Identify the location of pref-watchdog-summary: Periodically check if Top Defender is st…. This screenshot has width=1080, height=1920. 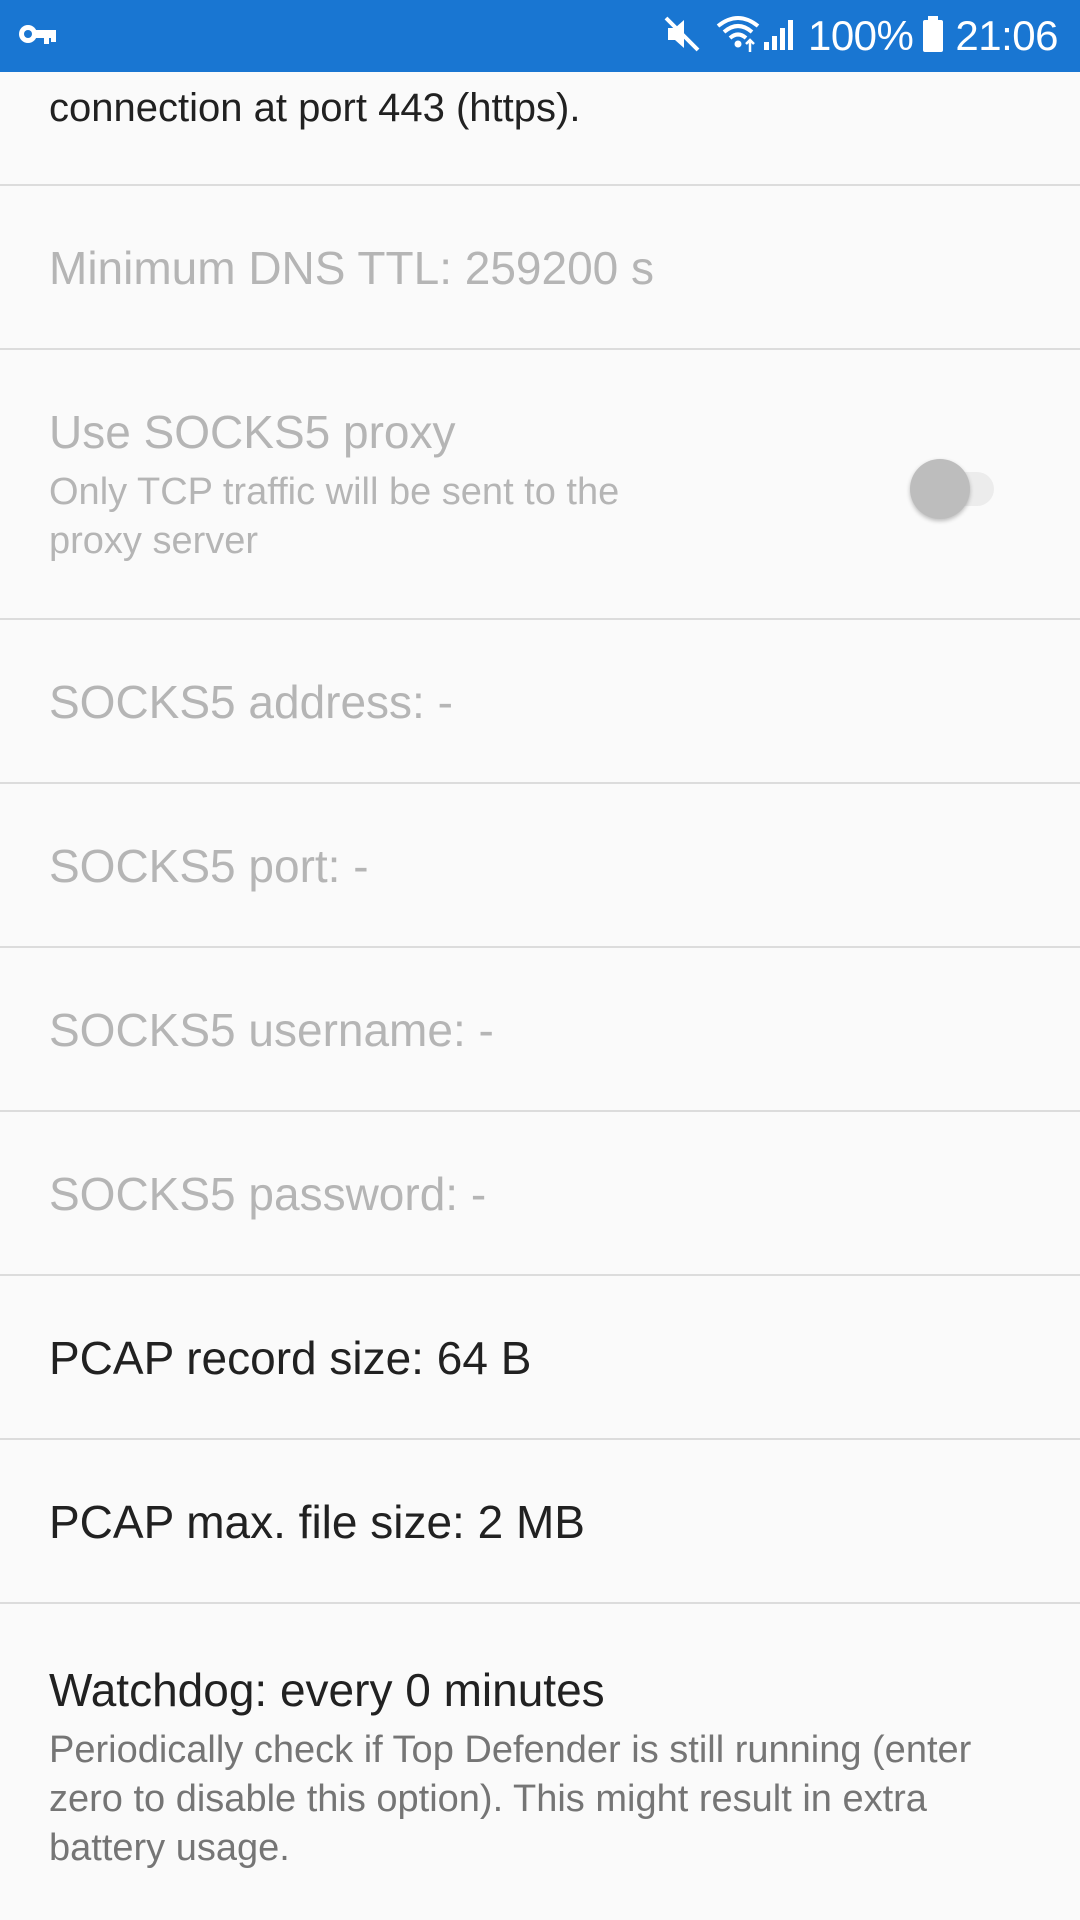
(510, 1799).